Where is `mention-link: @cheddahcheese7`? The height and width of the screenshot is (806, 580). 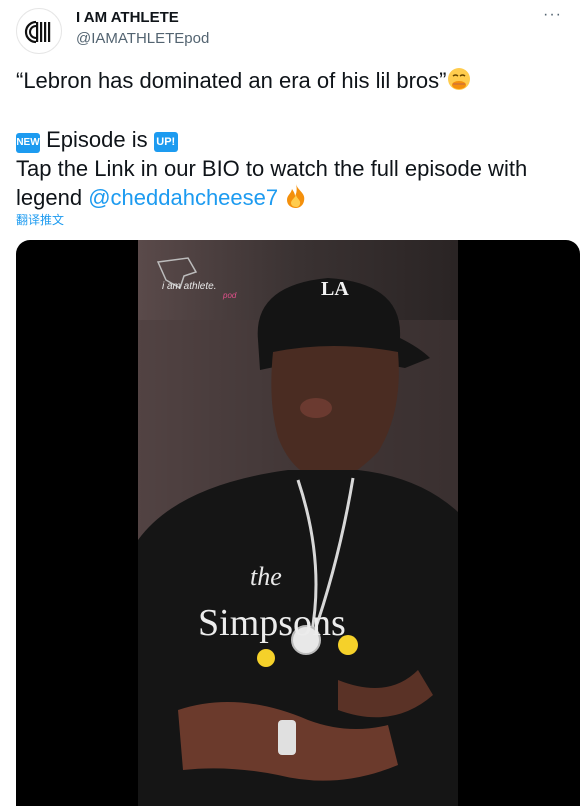
mention-link: @cheddahcheese7 is located at coordinates (183, 197).